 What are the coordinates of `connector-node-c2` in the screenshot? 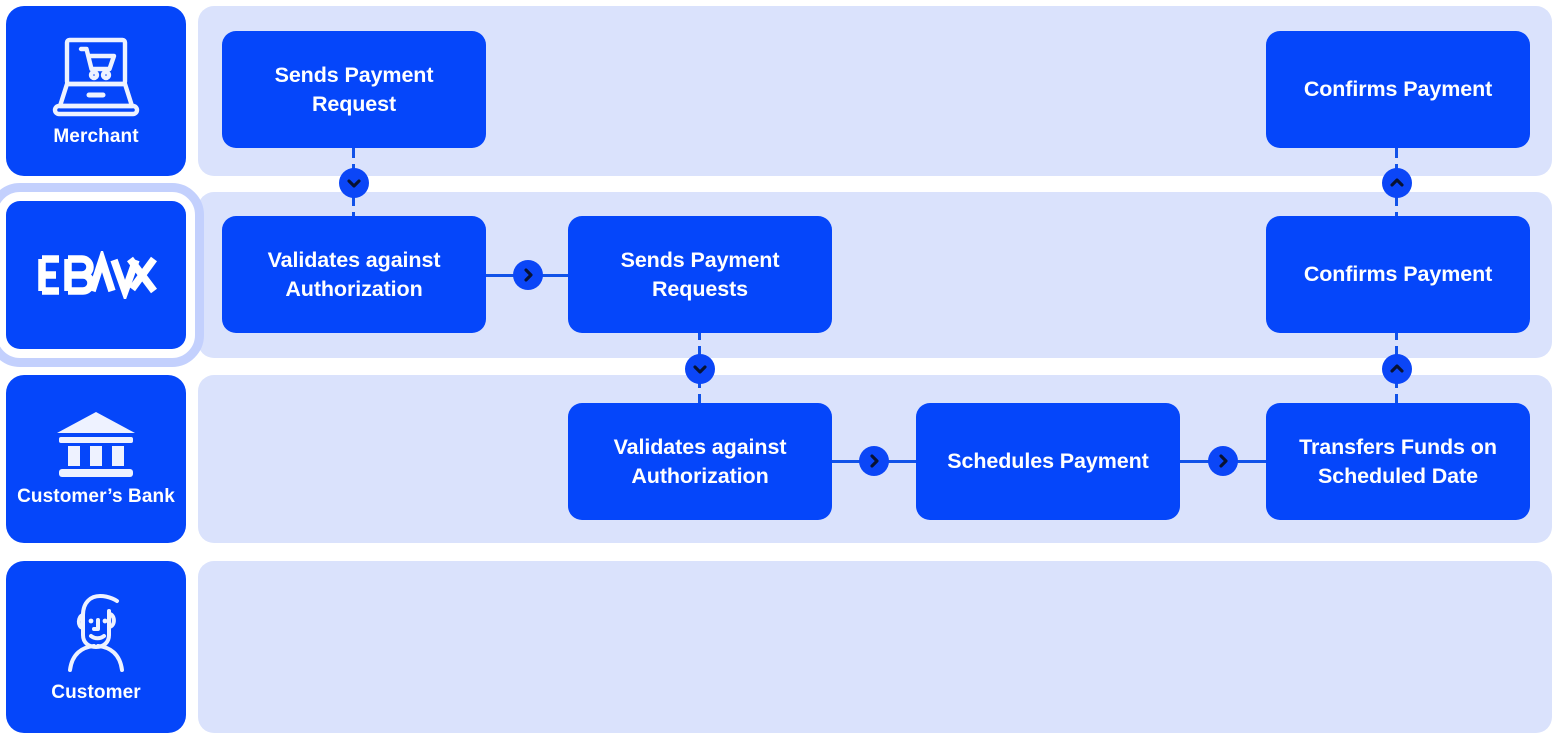 It's located at (528, 275).